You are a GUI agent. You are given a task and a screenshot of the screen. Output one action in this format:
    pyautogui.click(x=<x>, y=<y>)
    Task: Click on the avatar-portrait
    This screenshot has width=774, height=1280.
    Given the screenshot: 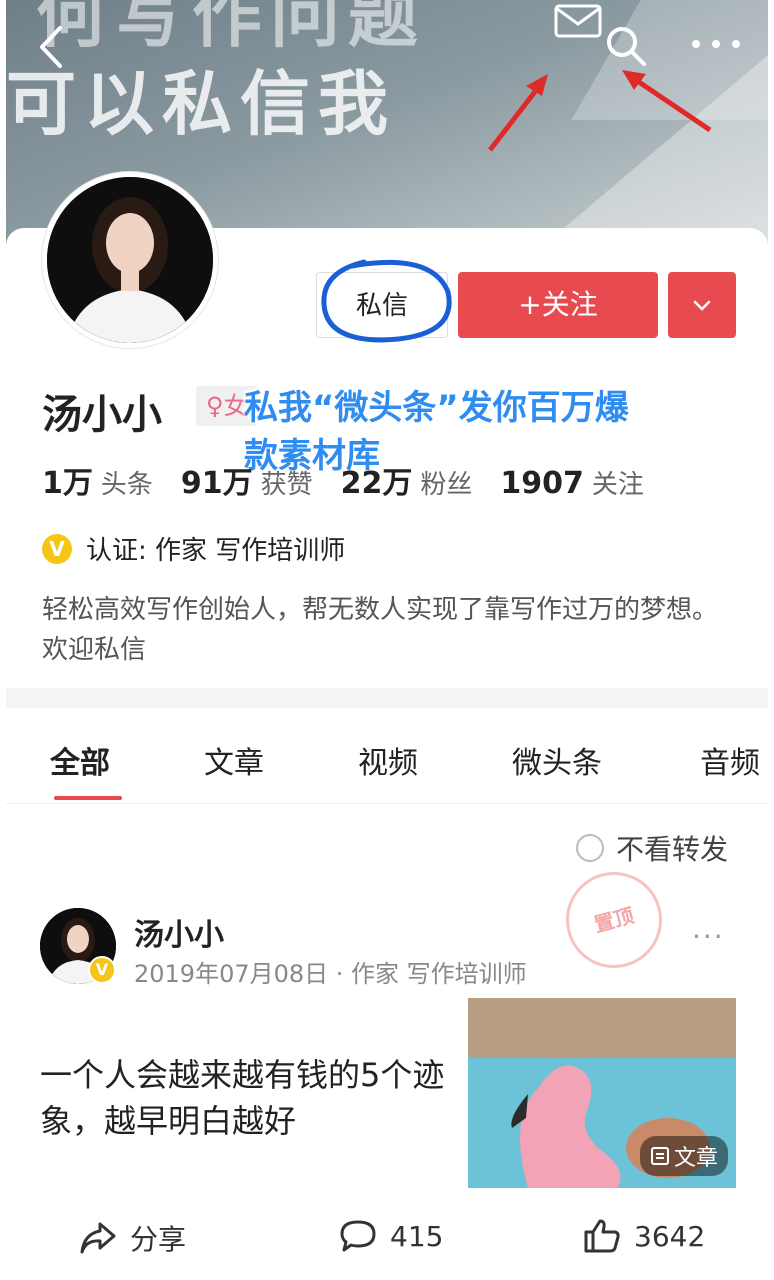 What is the action you would take?
    pyautogui.click(x=130, y=260)
    